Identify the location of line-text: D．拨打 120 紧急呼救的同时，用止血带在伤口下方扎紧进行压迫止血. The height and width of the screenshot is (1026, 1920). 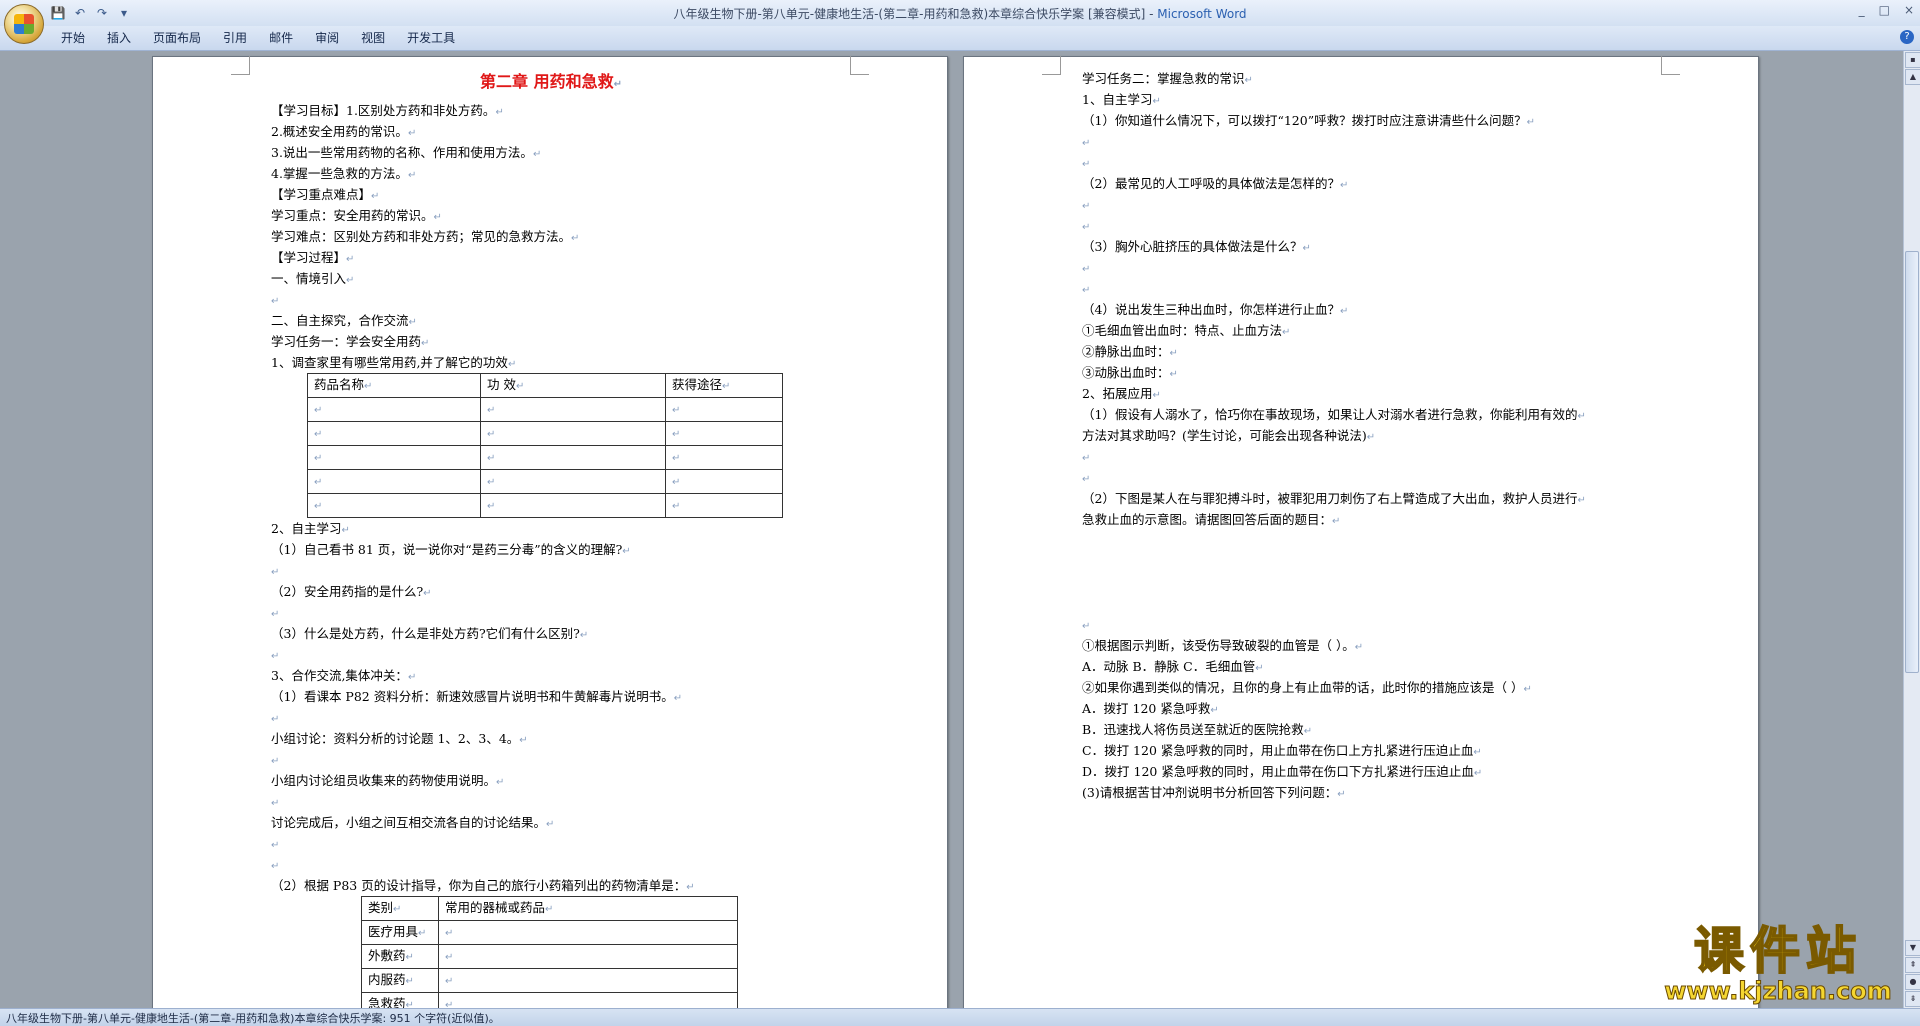
(1278, 771).